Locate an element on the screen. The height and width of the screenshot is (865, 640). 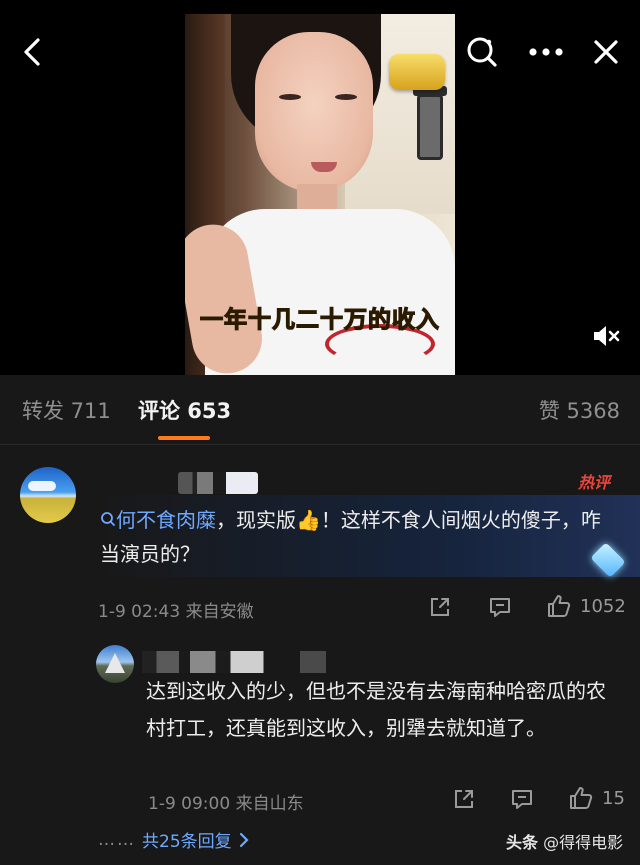
comment-text: 何不食肉糜，现实版👍！这样不食人间烟火的傻子，咋当演员的？ is located at coordinates (360, 537).